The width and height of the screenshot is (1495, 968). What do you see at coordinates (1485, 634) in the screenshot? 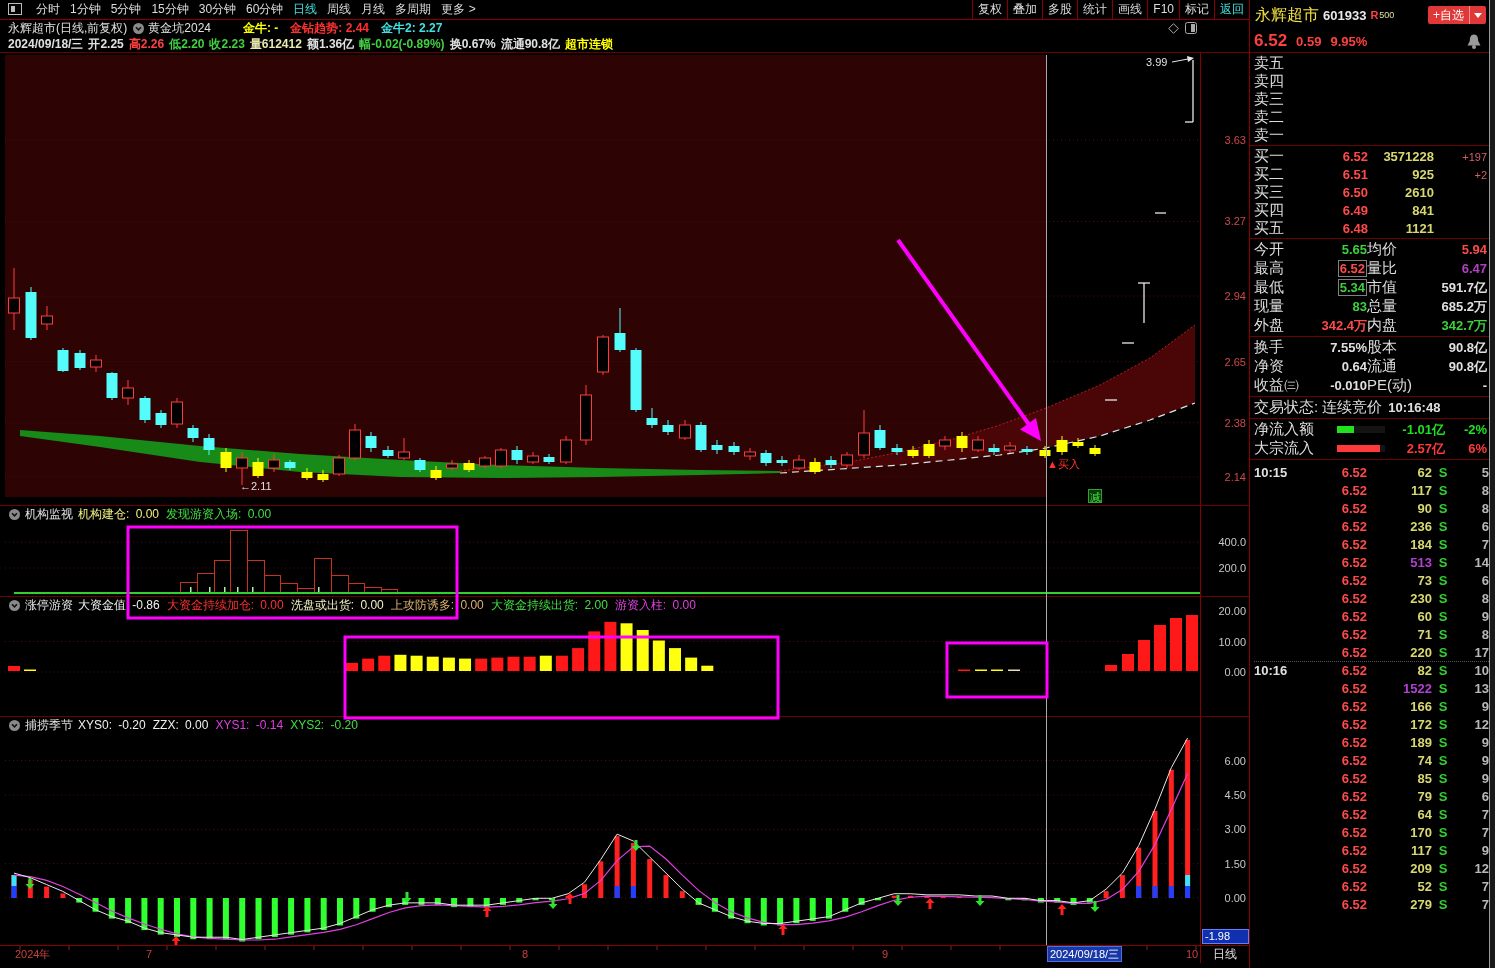
I see `trade-count: 8` at bounding box center [1485, 634].